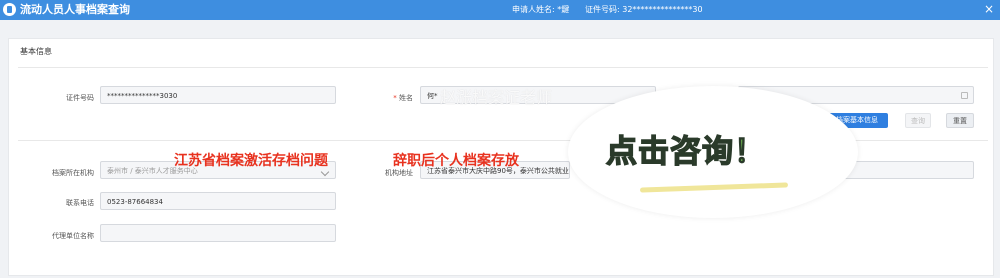  I want to click on promo-text-resign: 辞职后个人档案存放, so click(456, 161).